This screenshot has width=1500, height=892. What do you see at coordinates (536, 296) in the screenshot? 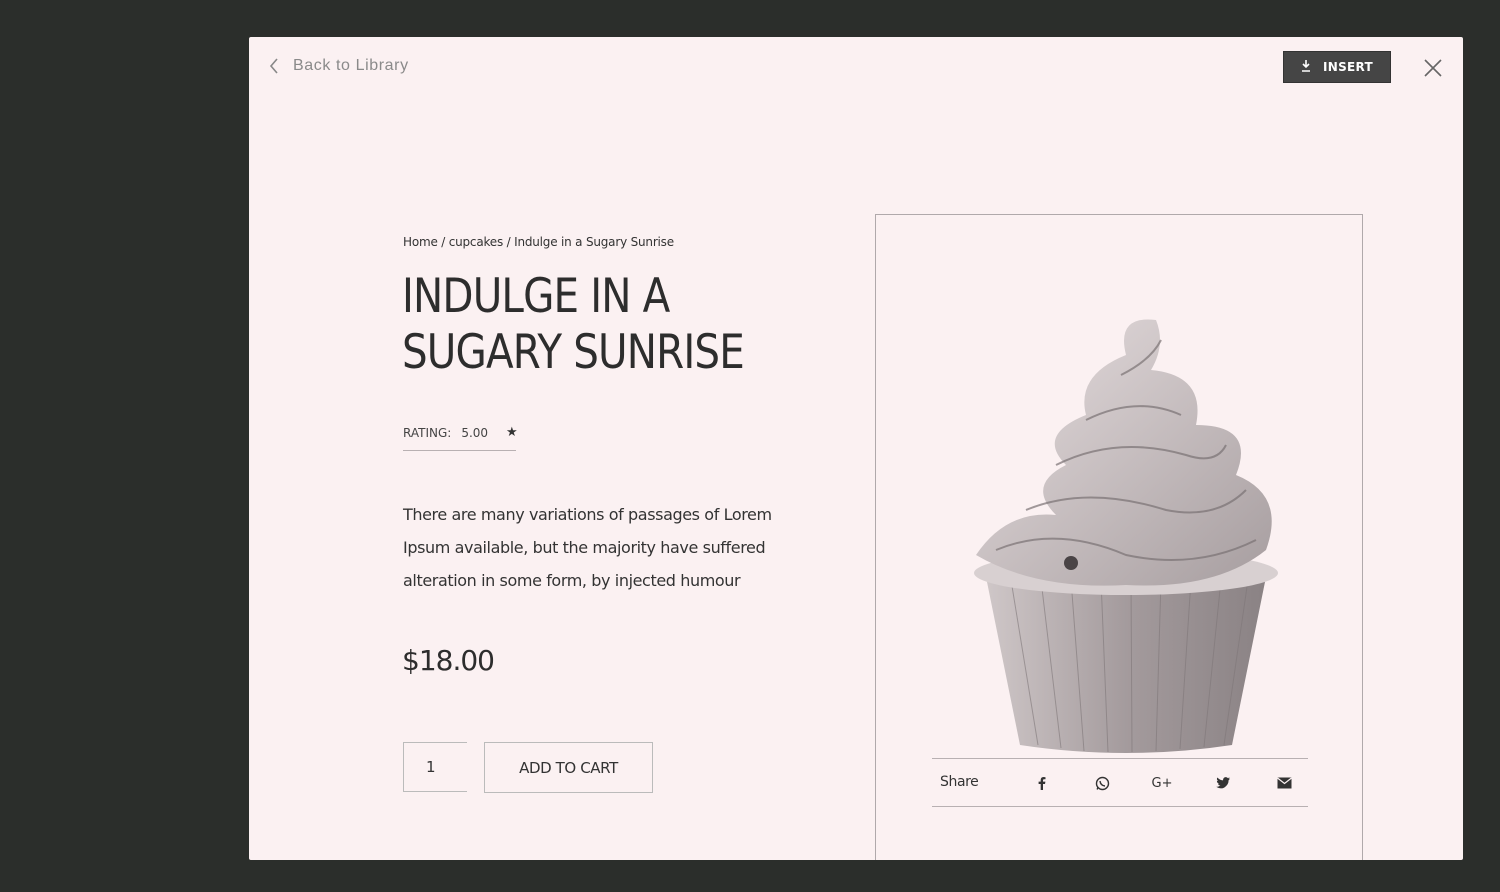
I see `product-title-line-1: INDULGE IN A` at bounding box center [536, 296].